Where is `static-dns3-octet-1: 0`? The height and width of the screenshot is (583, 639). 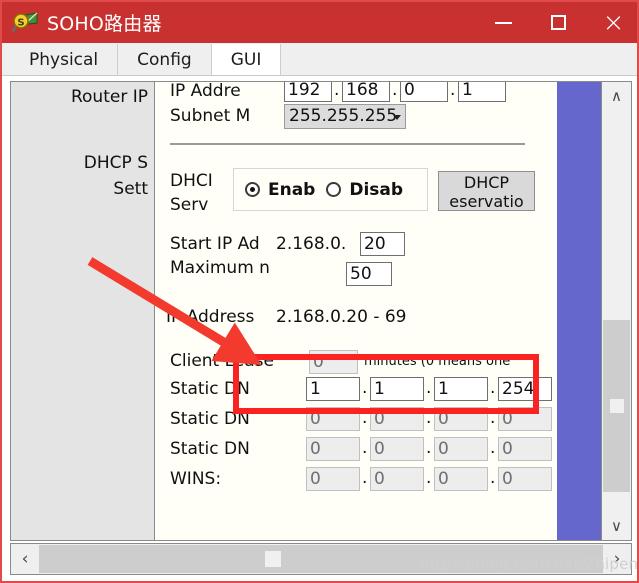
static-dns3-octet-1: 0 is located at coordinates (333, 449).